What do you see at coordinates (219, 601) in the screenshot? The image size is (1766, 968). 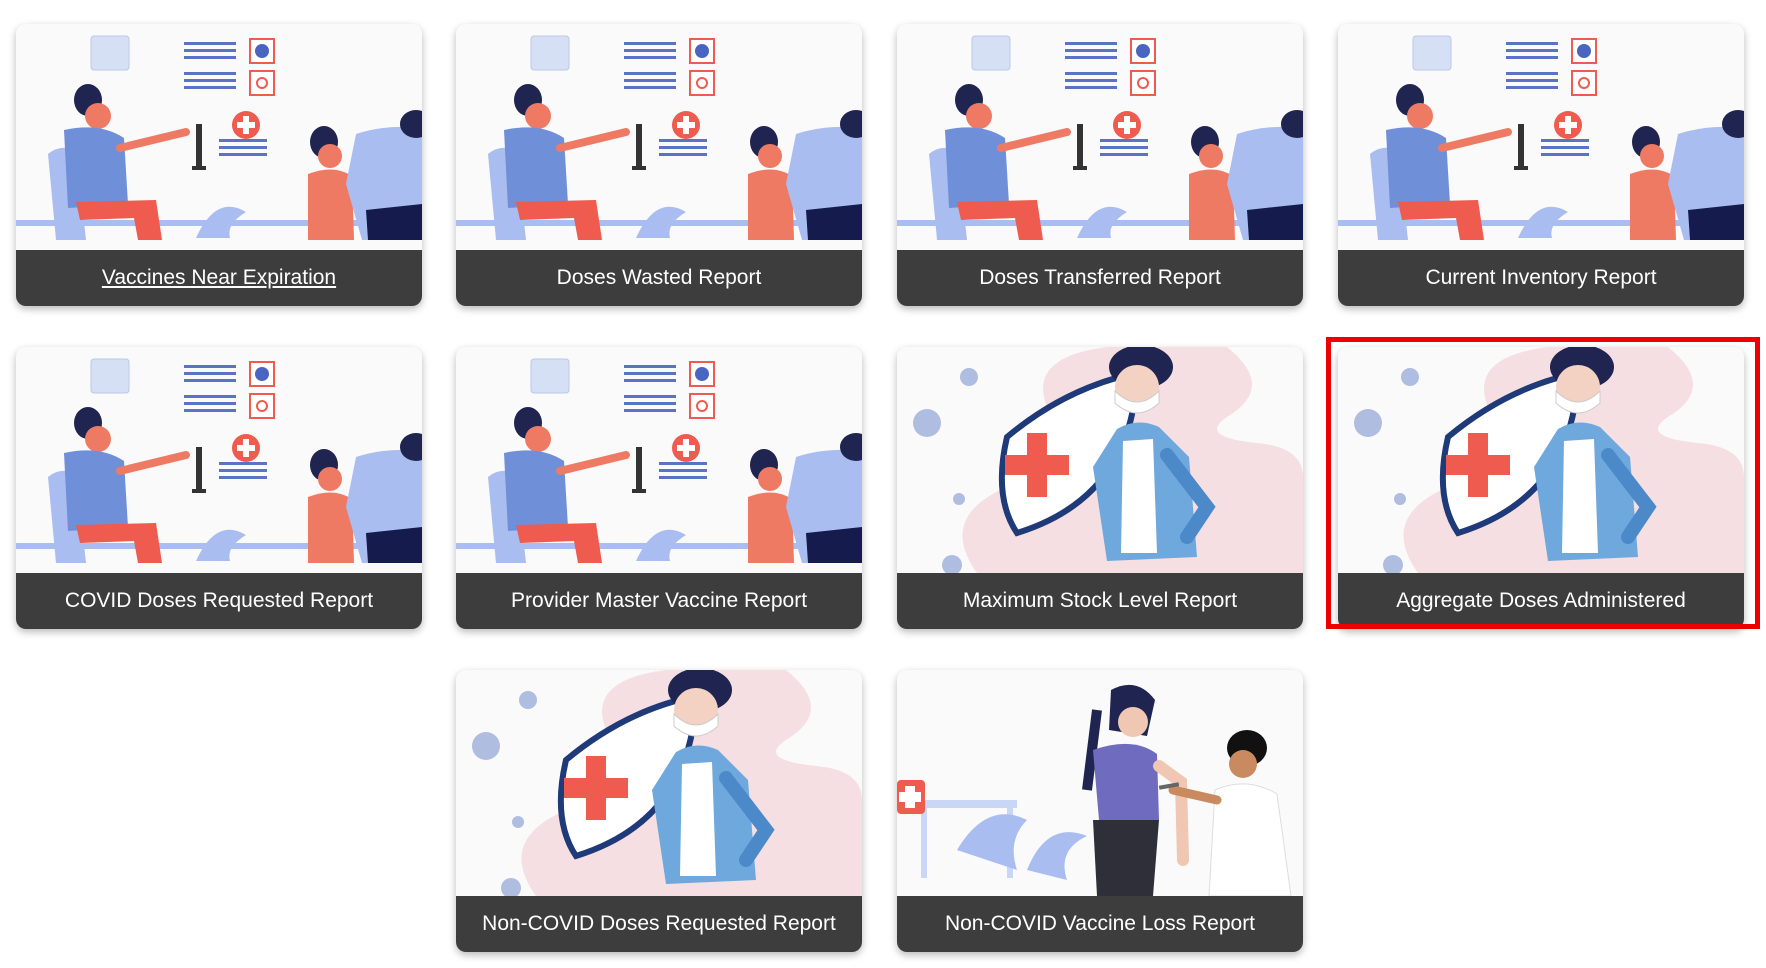 I see `report-card-label: COVID Doses Requested Report` at bounding box center [219, 601].